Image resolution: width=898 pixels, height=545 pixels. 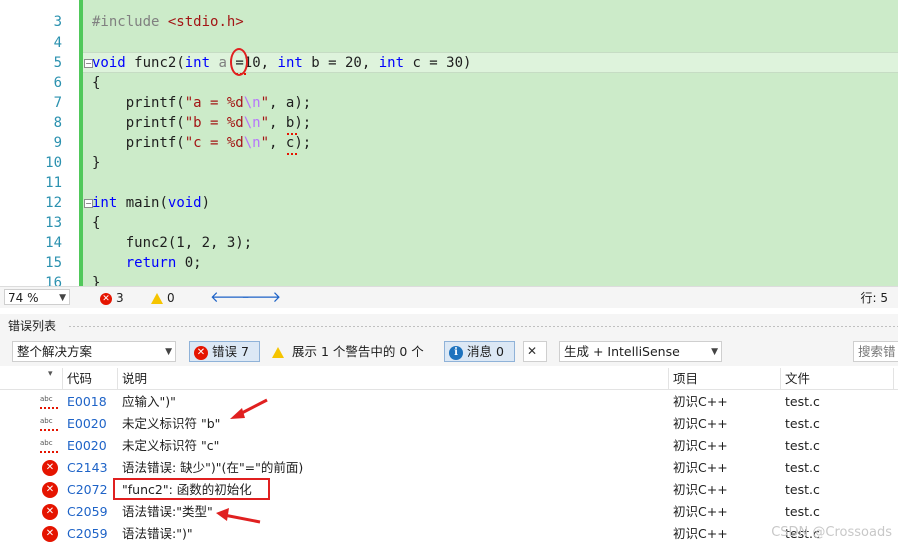 I want to click on column-header-project: 项目, so click(x=725, y=379).